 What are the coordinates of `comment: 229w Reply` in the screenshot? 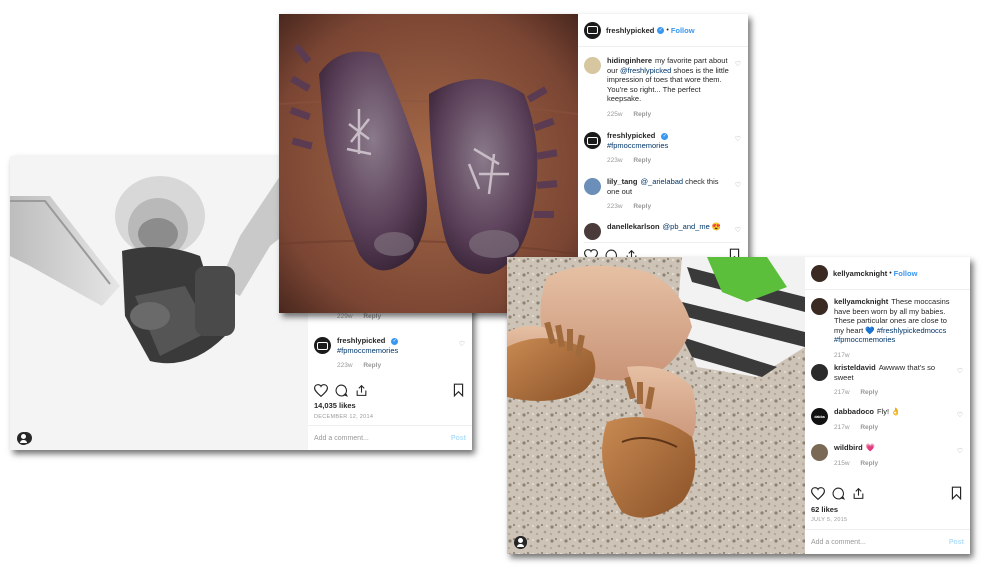 It's located at (390, 317).